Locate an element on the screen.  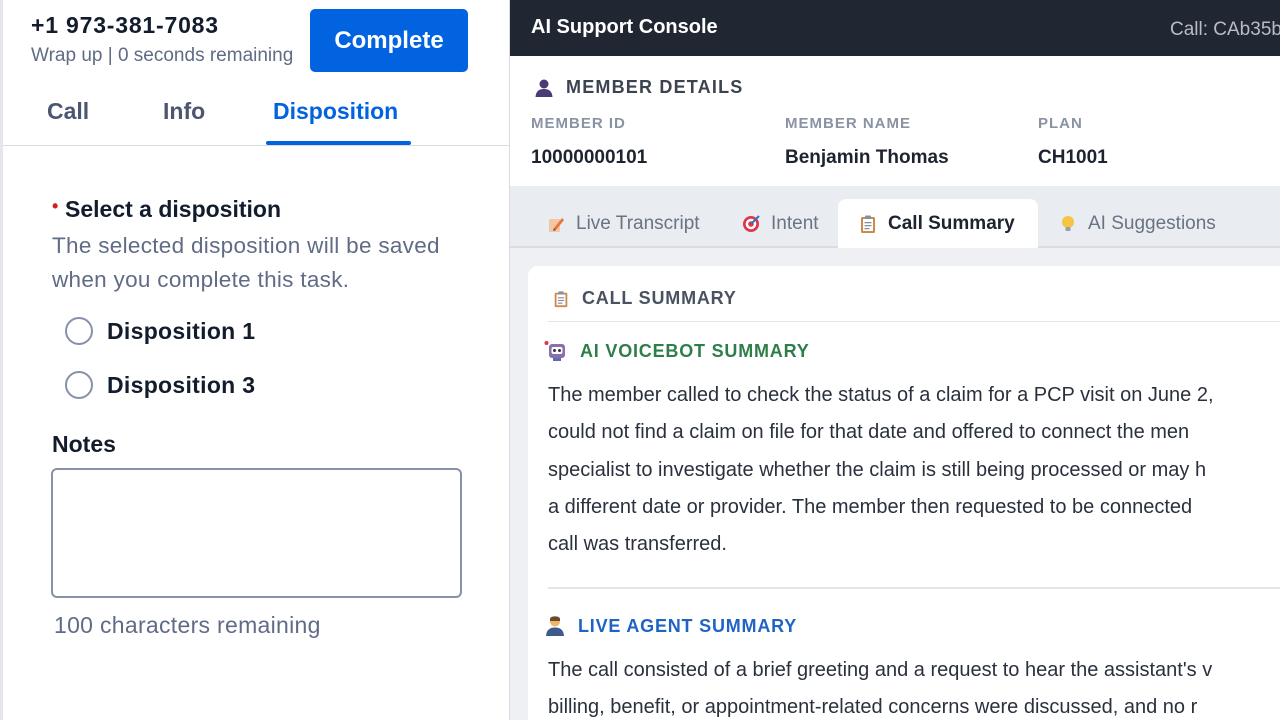
section-divider is located at coordinates (914, 588).